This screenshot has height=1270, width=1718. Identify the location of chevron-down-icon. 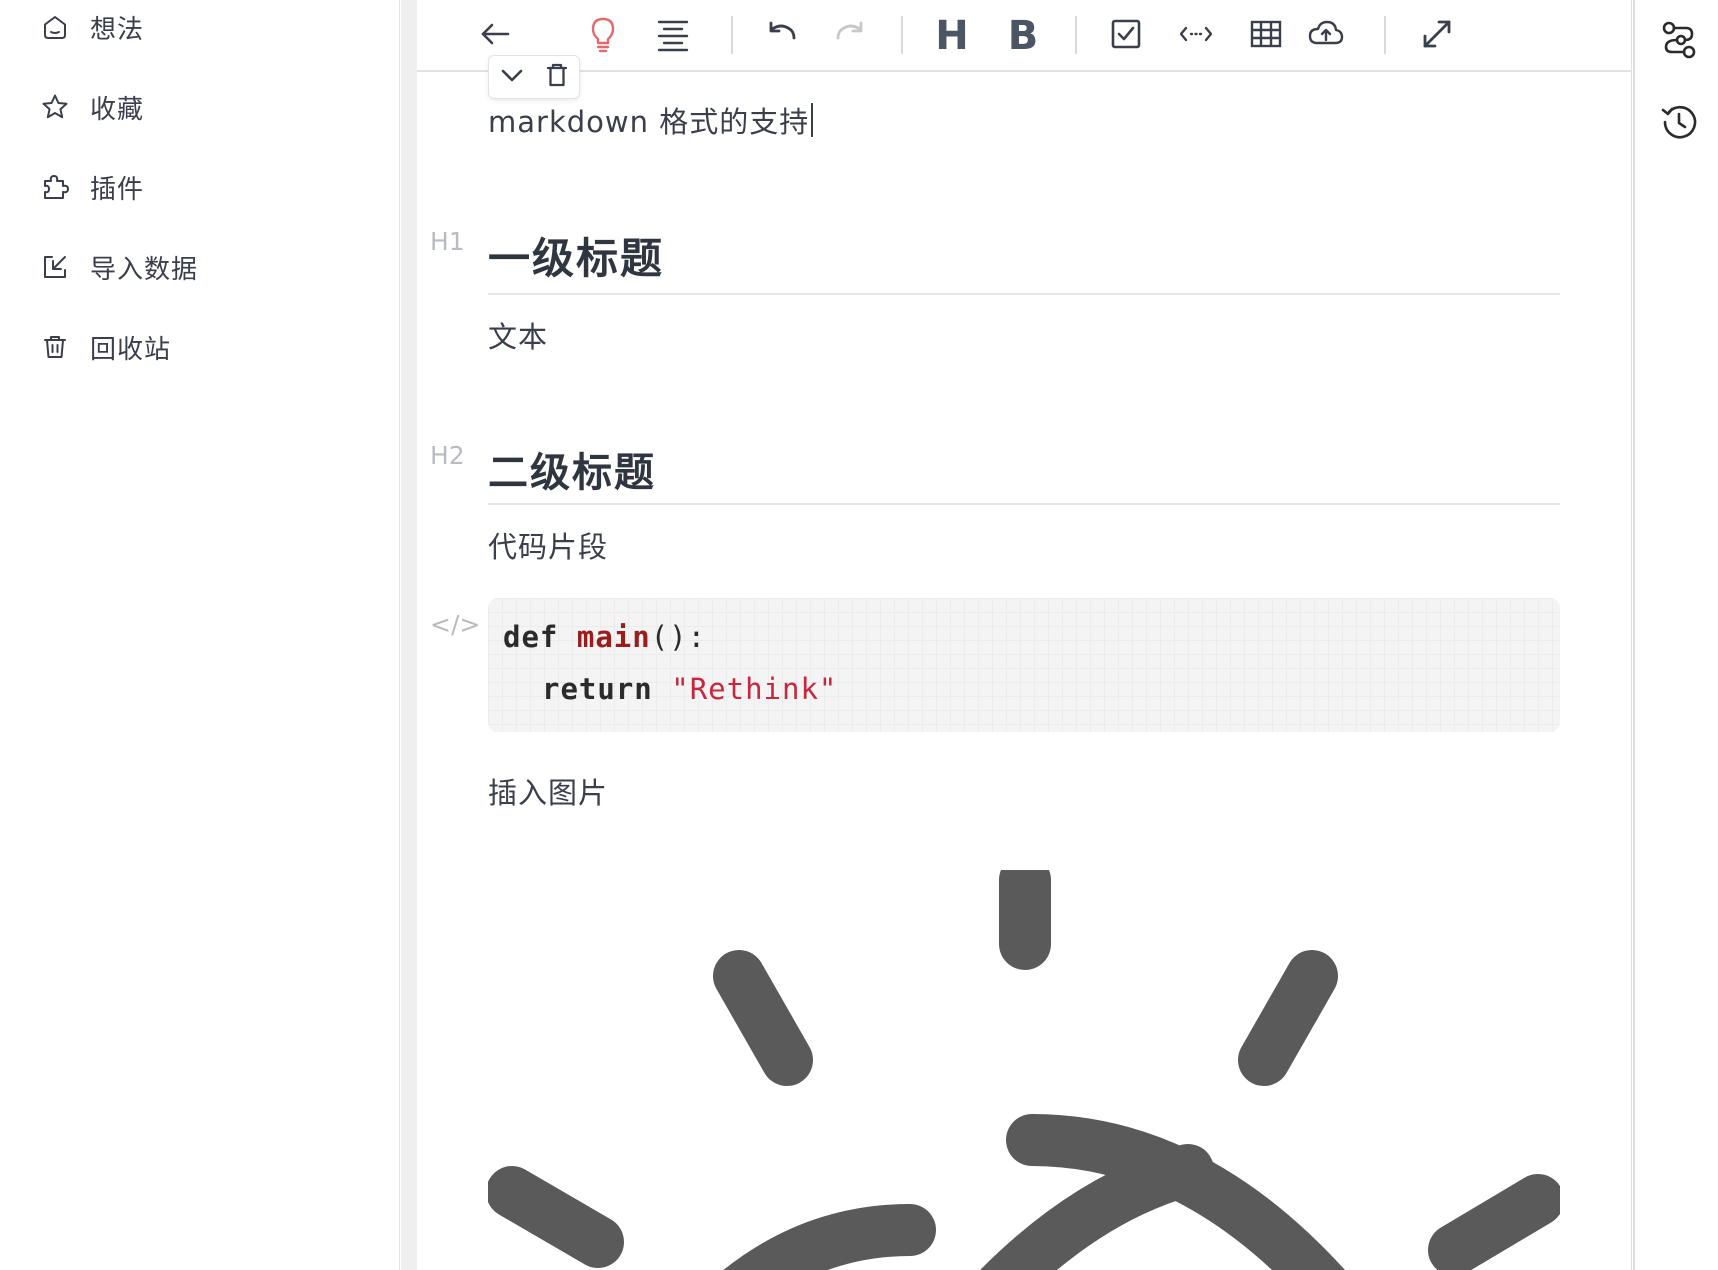
(512, 77).